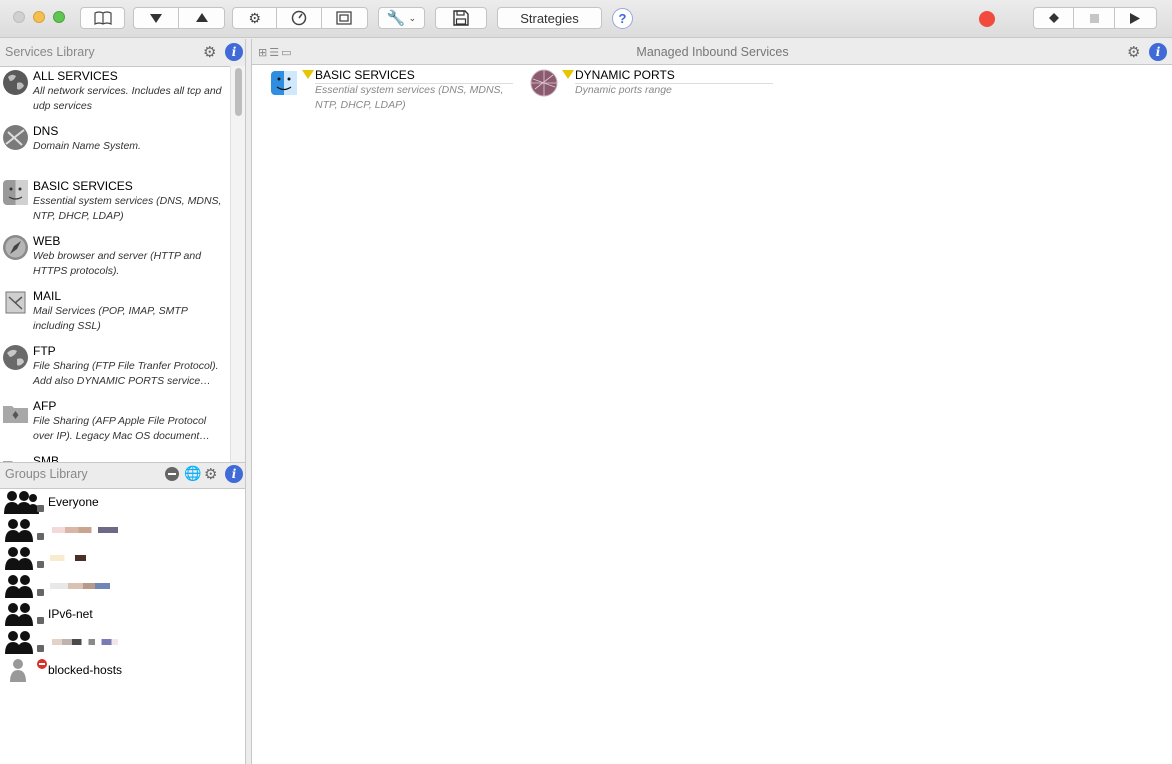 The image size is (1172, 764). I want to click on playback-segment, so click(1095, 18).